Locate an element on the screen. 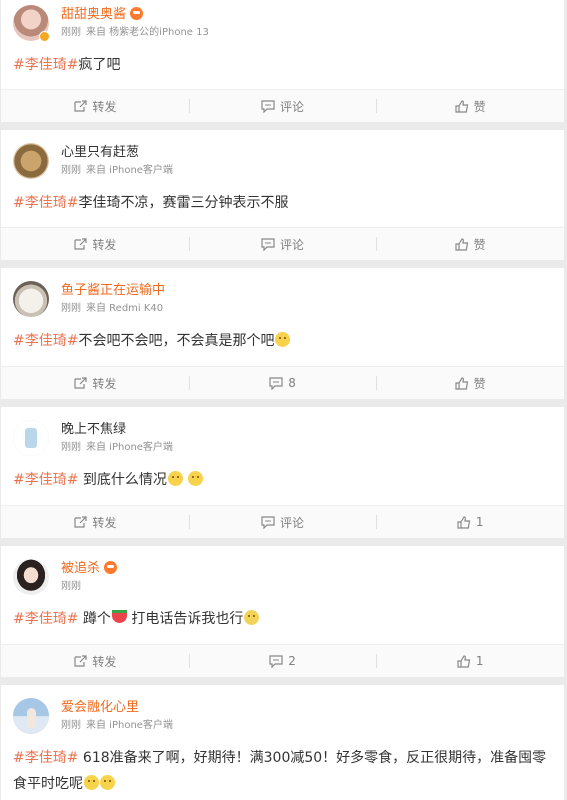  post-meta: 刚刚 is located at coordinates (71, 587).